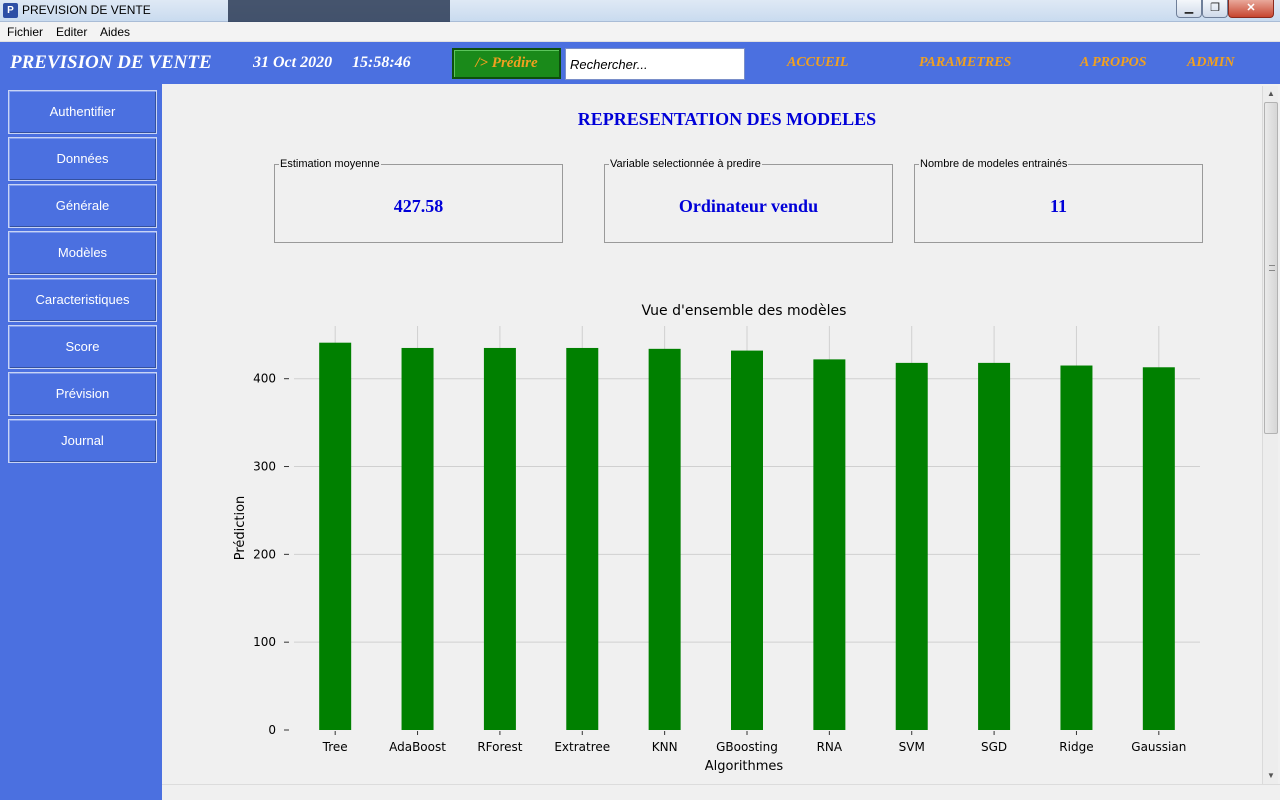 Image resolution: width=1280 pixels, height=800 pixels. Describe the element at coordinates (82, 300) in the screenshot. I see `sidebar-item-caracteristiques: Caracteristiques` at that location.